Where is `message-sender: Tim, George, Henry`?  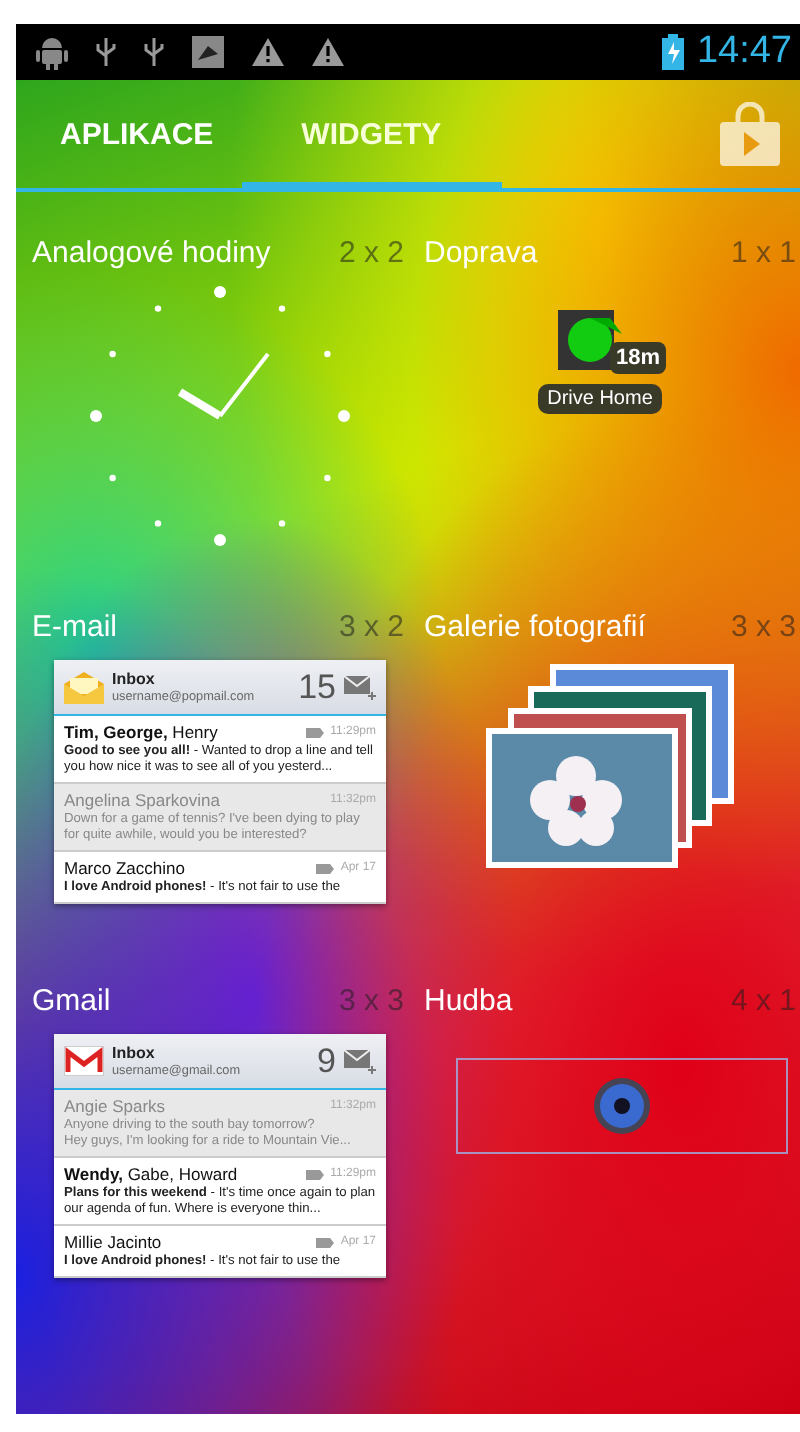
message-sender: Tim, George, Henry is located at coordinates (142, 733).